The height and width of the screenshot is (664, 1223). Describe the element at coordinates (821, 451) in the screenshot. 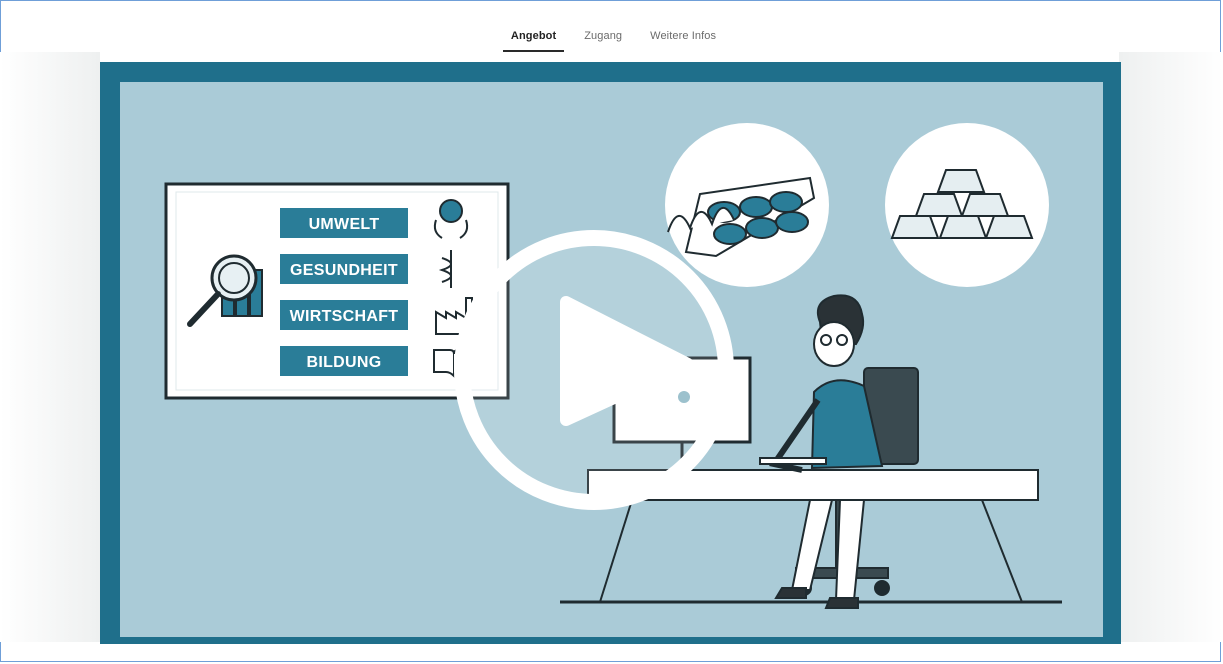

I see `person` at that location.